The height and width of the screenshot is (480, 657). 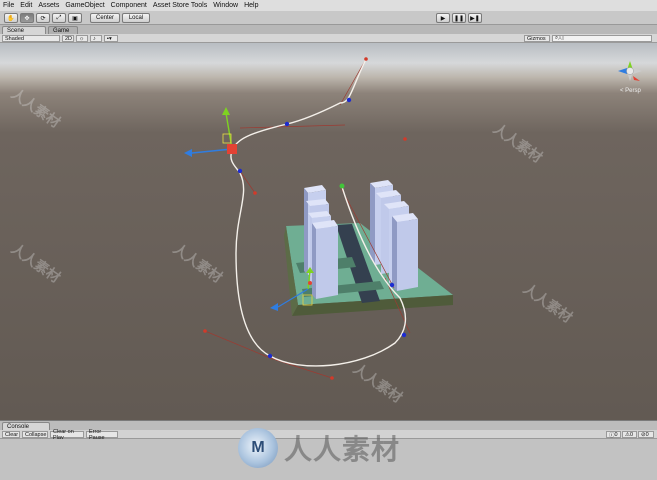 I want to click on pause-button: ❚❚, so click(x=459, y=18).